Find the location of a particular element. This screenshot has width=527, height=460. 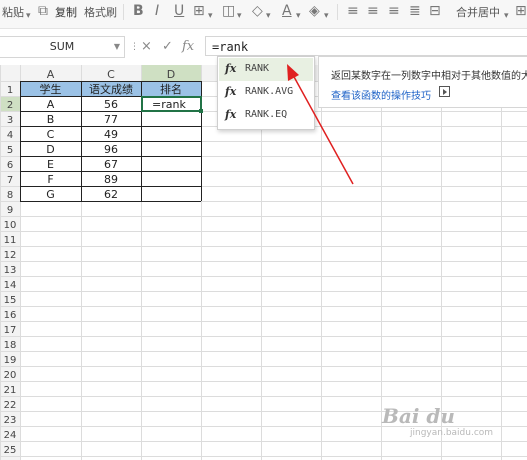

annotation-arrowhead is located at coordinates (293, 72).